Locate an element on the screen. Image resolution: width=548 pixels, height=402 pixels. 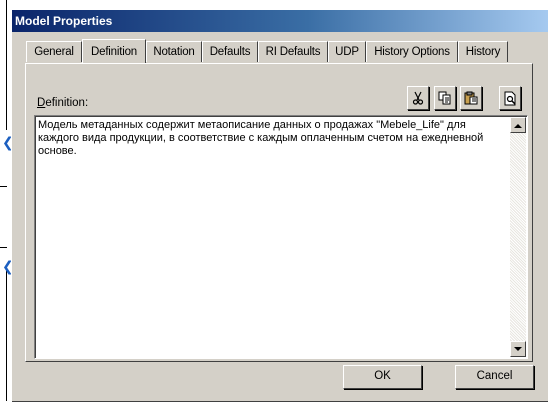
cut-icon is located at coordinates (418, 98).